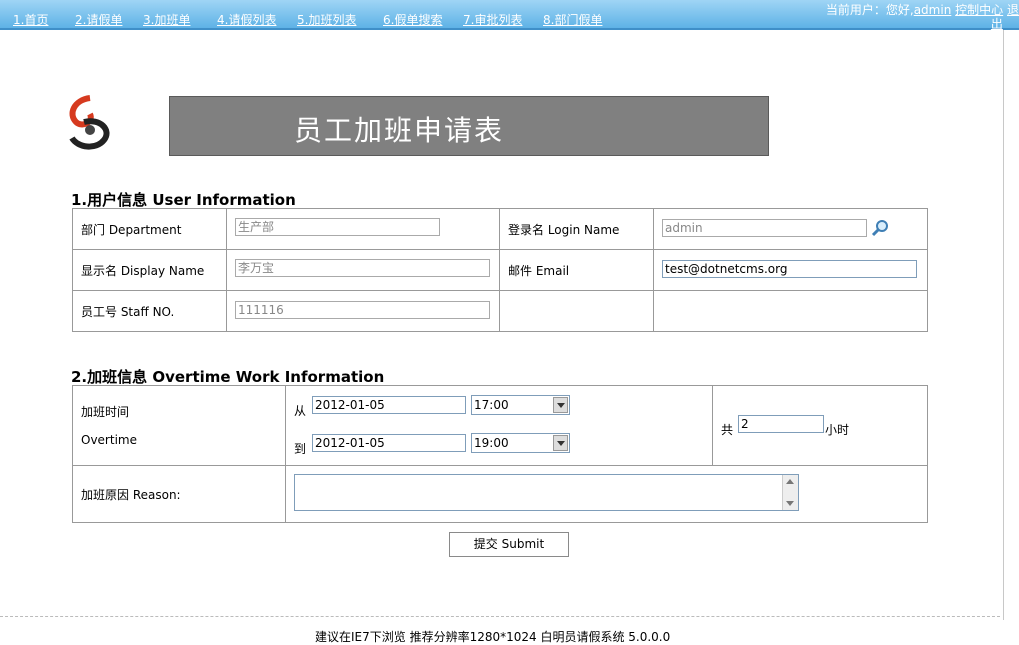 This screenshot has height=645, width=1019. What do you see at coordinates (880, 228) in the screenshot?
I see `search-icon` at bounding box center [880, 228].